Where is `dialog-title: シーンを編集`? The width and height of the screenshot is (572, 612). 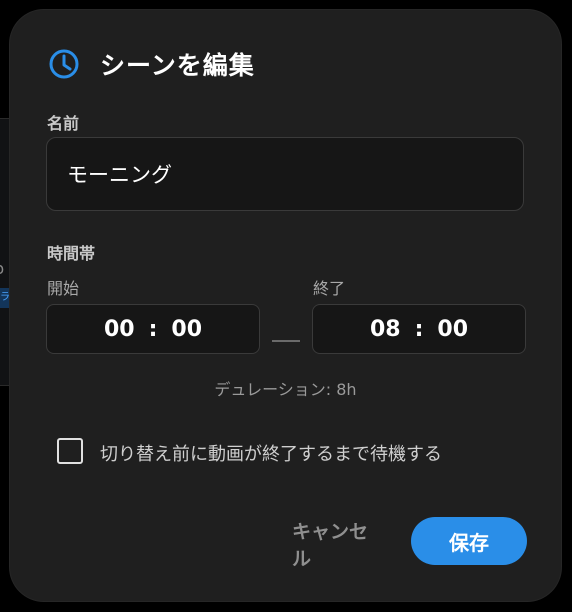
dialog-title: シーンを編集 is located at coordinates (177, 65).